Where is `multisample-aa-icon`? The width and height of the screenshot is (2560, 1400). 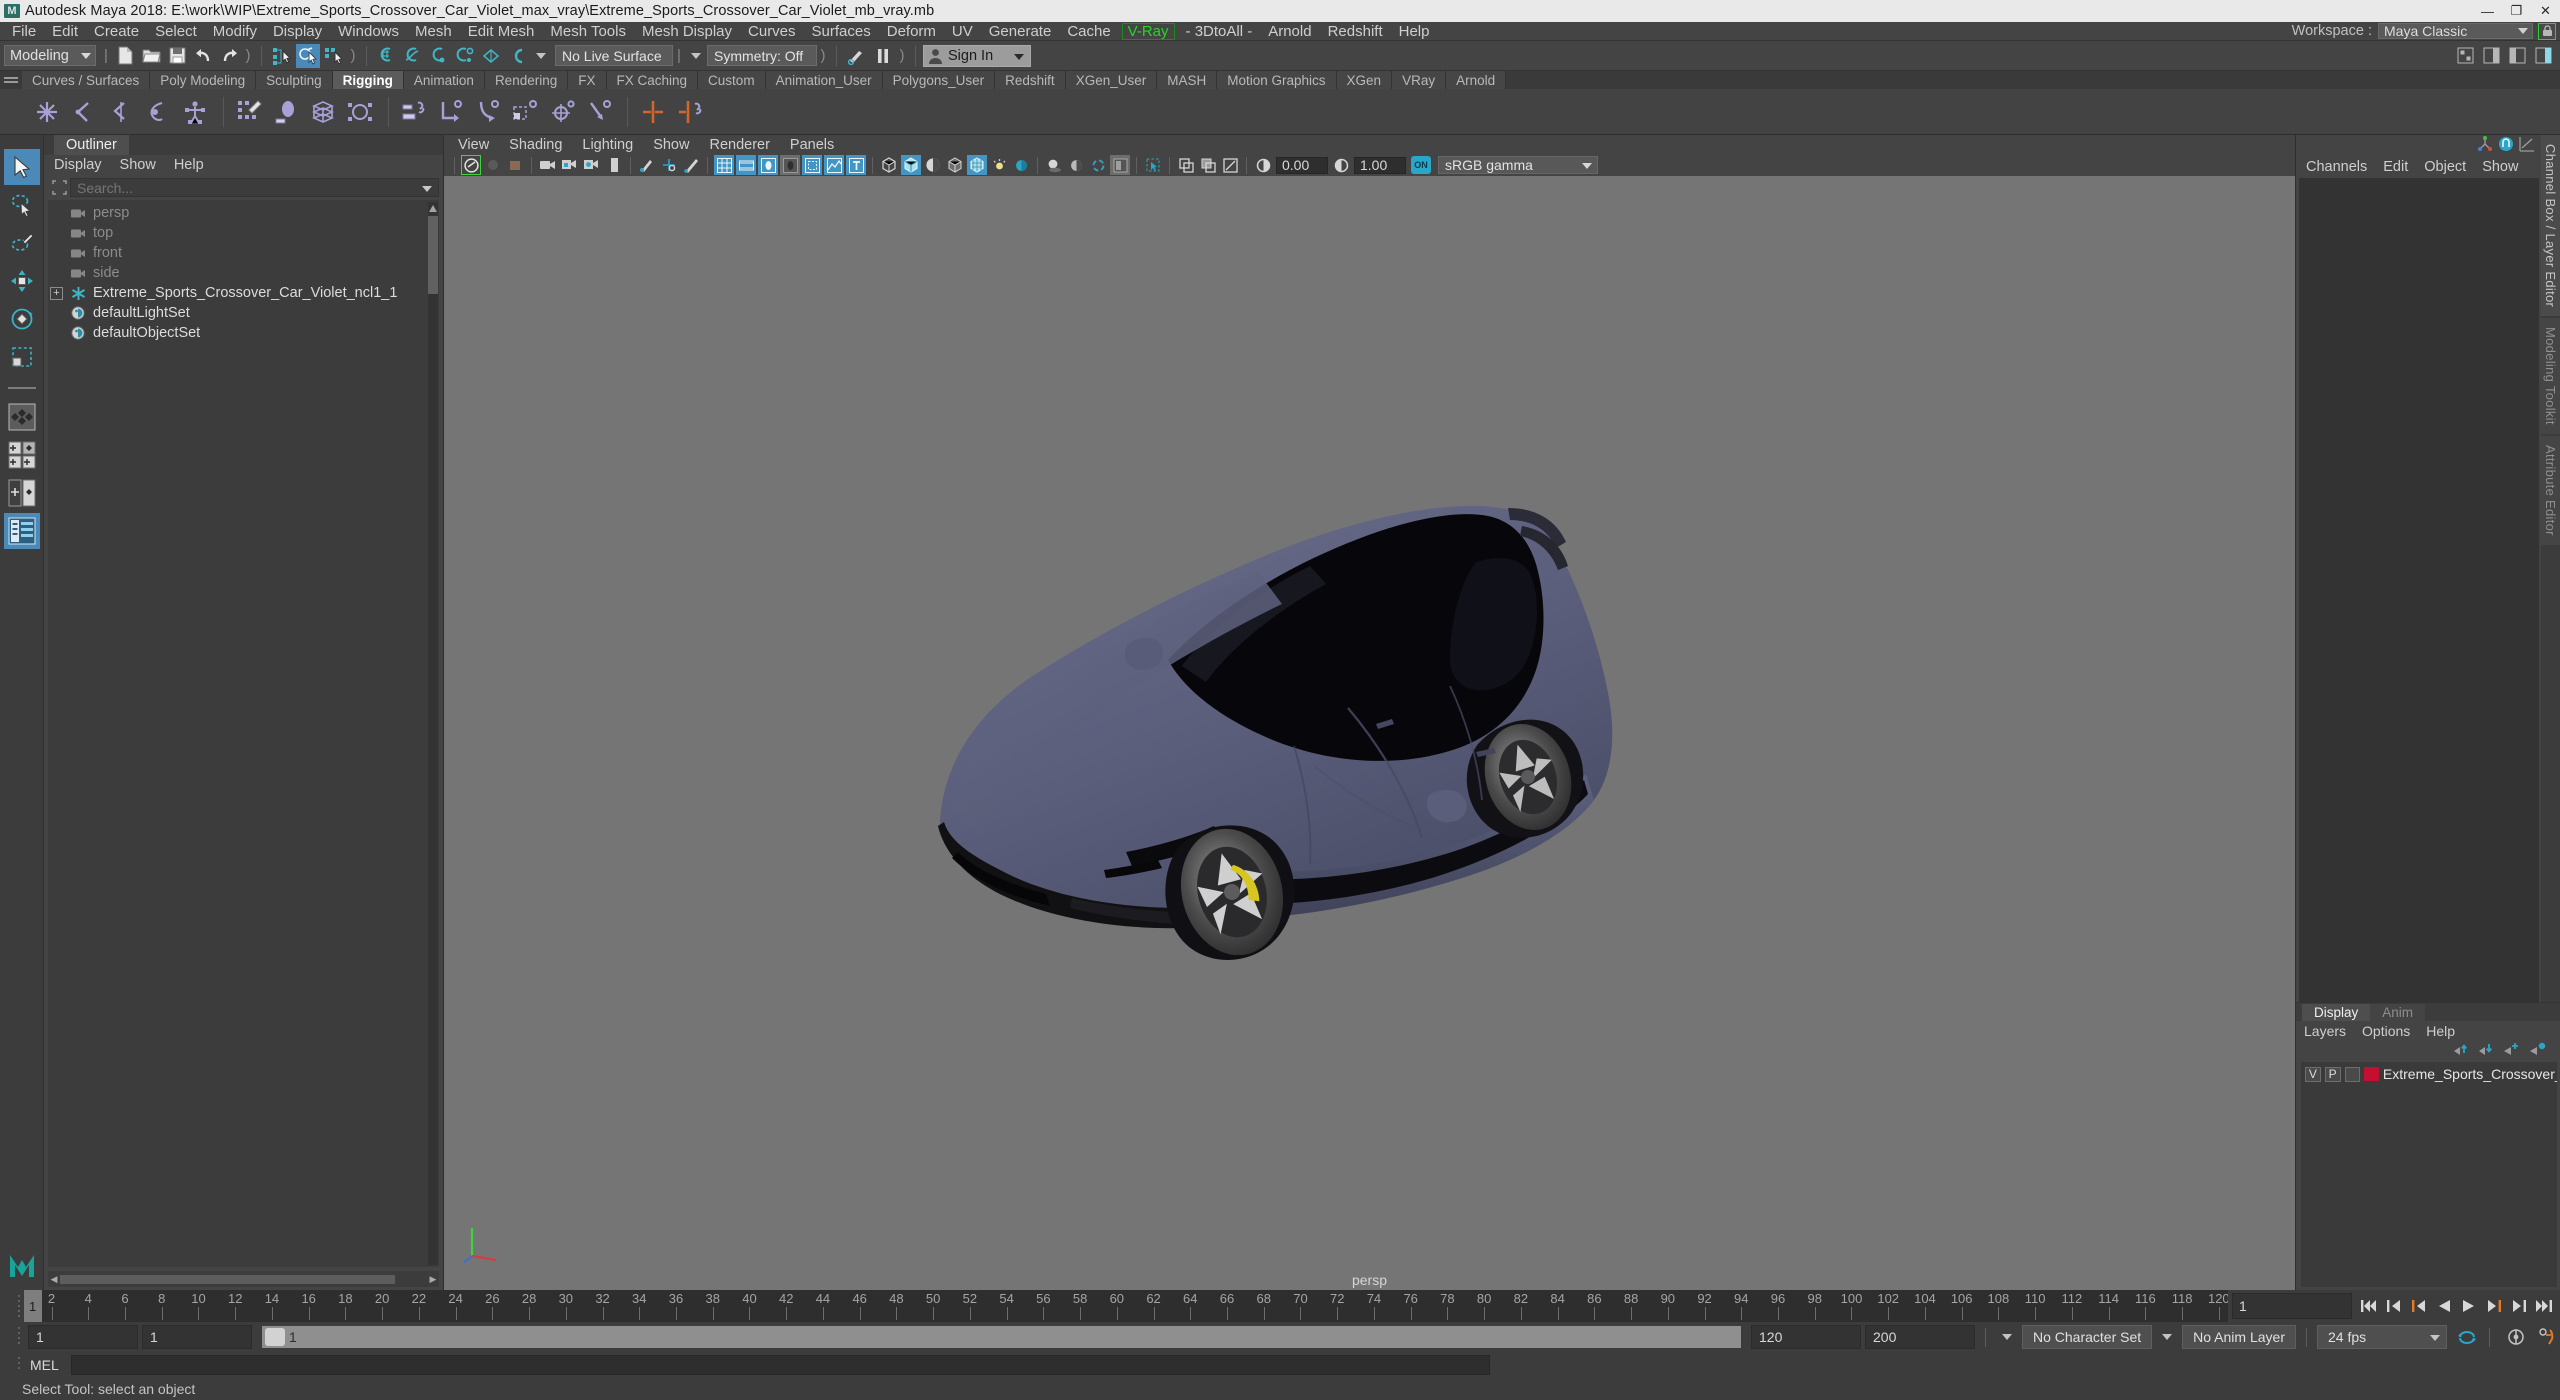
multisample-aa-icon is located at coordinates (1120, 165).